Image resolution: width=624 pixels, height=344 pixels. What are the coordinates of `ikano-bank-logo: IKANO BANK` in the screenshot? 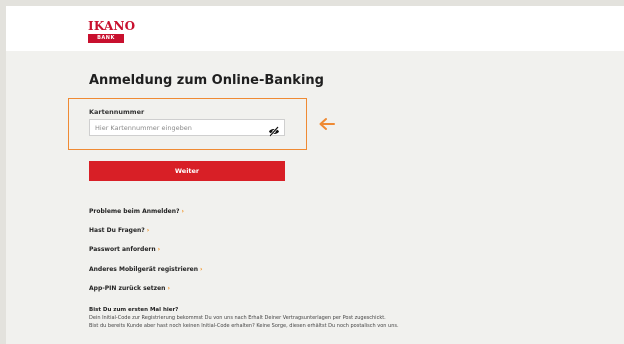 It's located at (112, 31).